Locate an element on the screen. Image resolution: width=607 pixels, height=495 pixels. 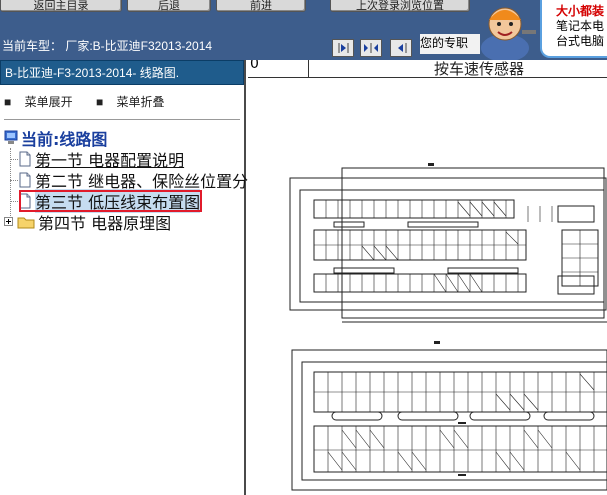
nav-next-button is located at coordinates (343, 48).